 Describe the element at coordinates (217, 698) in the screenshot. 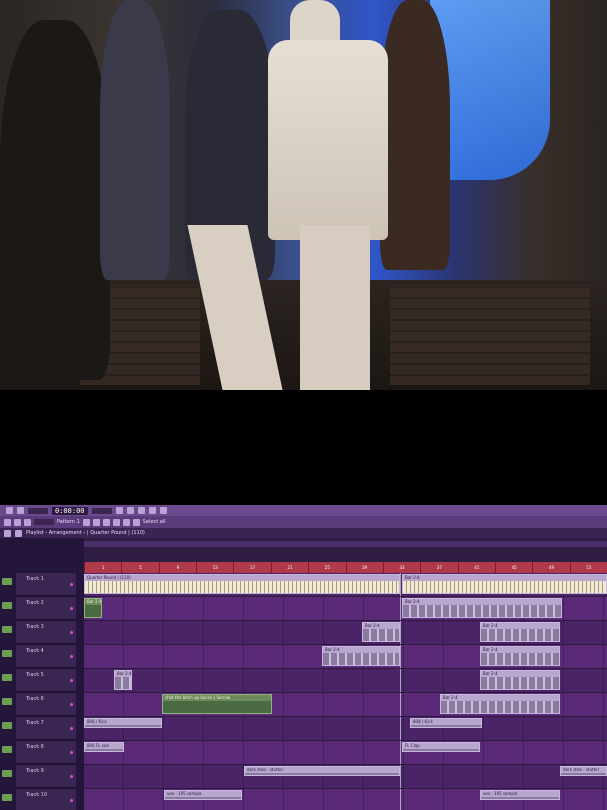

I see `clip-title: shot the bitch up bacon | Sorrow` at that location.